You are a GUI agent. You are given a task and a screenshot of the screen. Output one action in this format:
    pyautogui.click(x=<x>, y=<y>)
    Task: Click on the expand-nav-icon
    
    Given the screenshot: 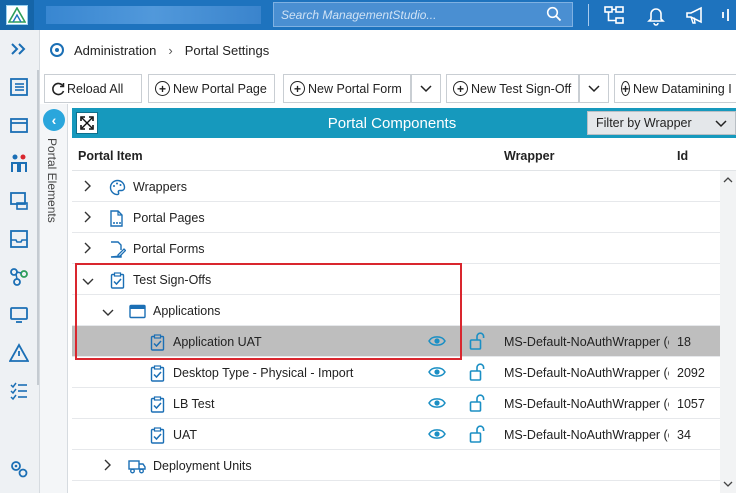 What is the action you would take?
    pyautogui.click(x=19, y=49)
    